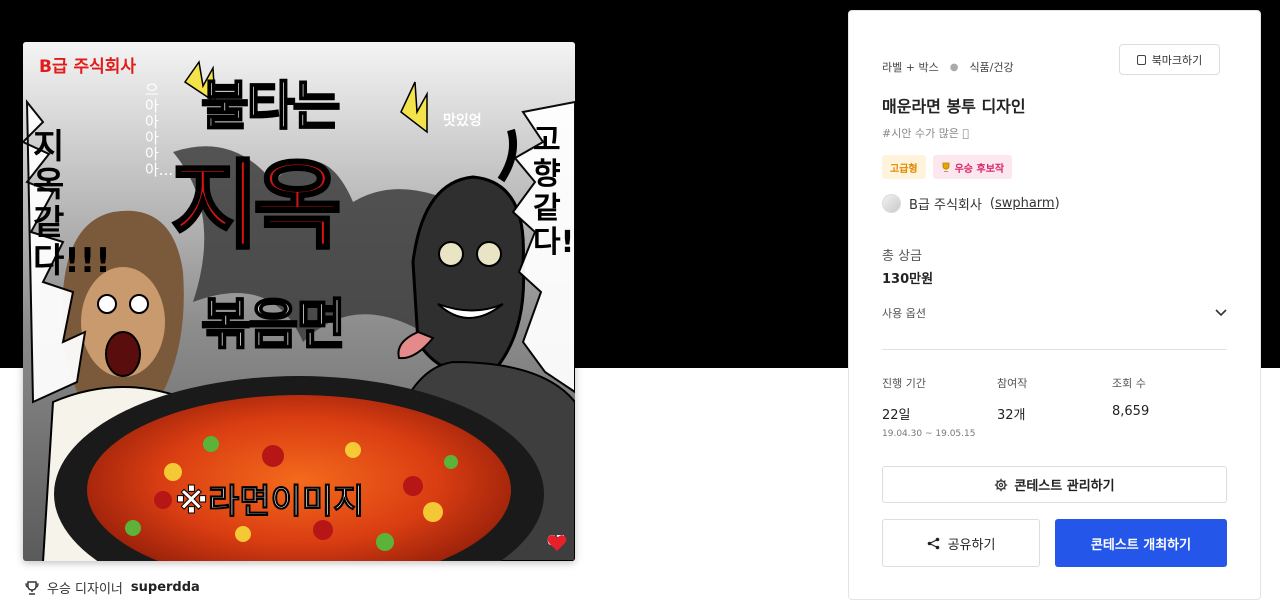 This screenshot has width=1280, height=606. I want to click on stat-period-value: 22일, so click(896, 415).